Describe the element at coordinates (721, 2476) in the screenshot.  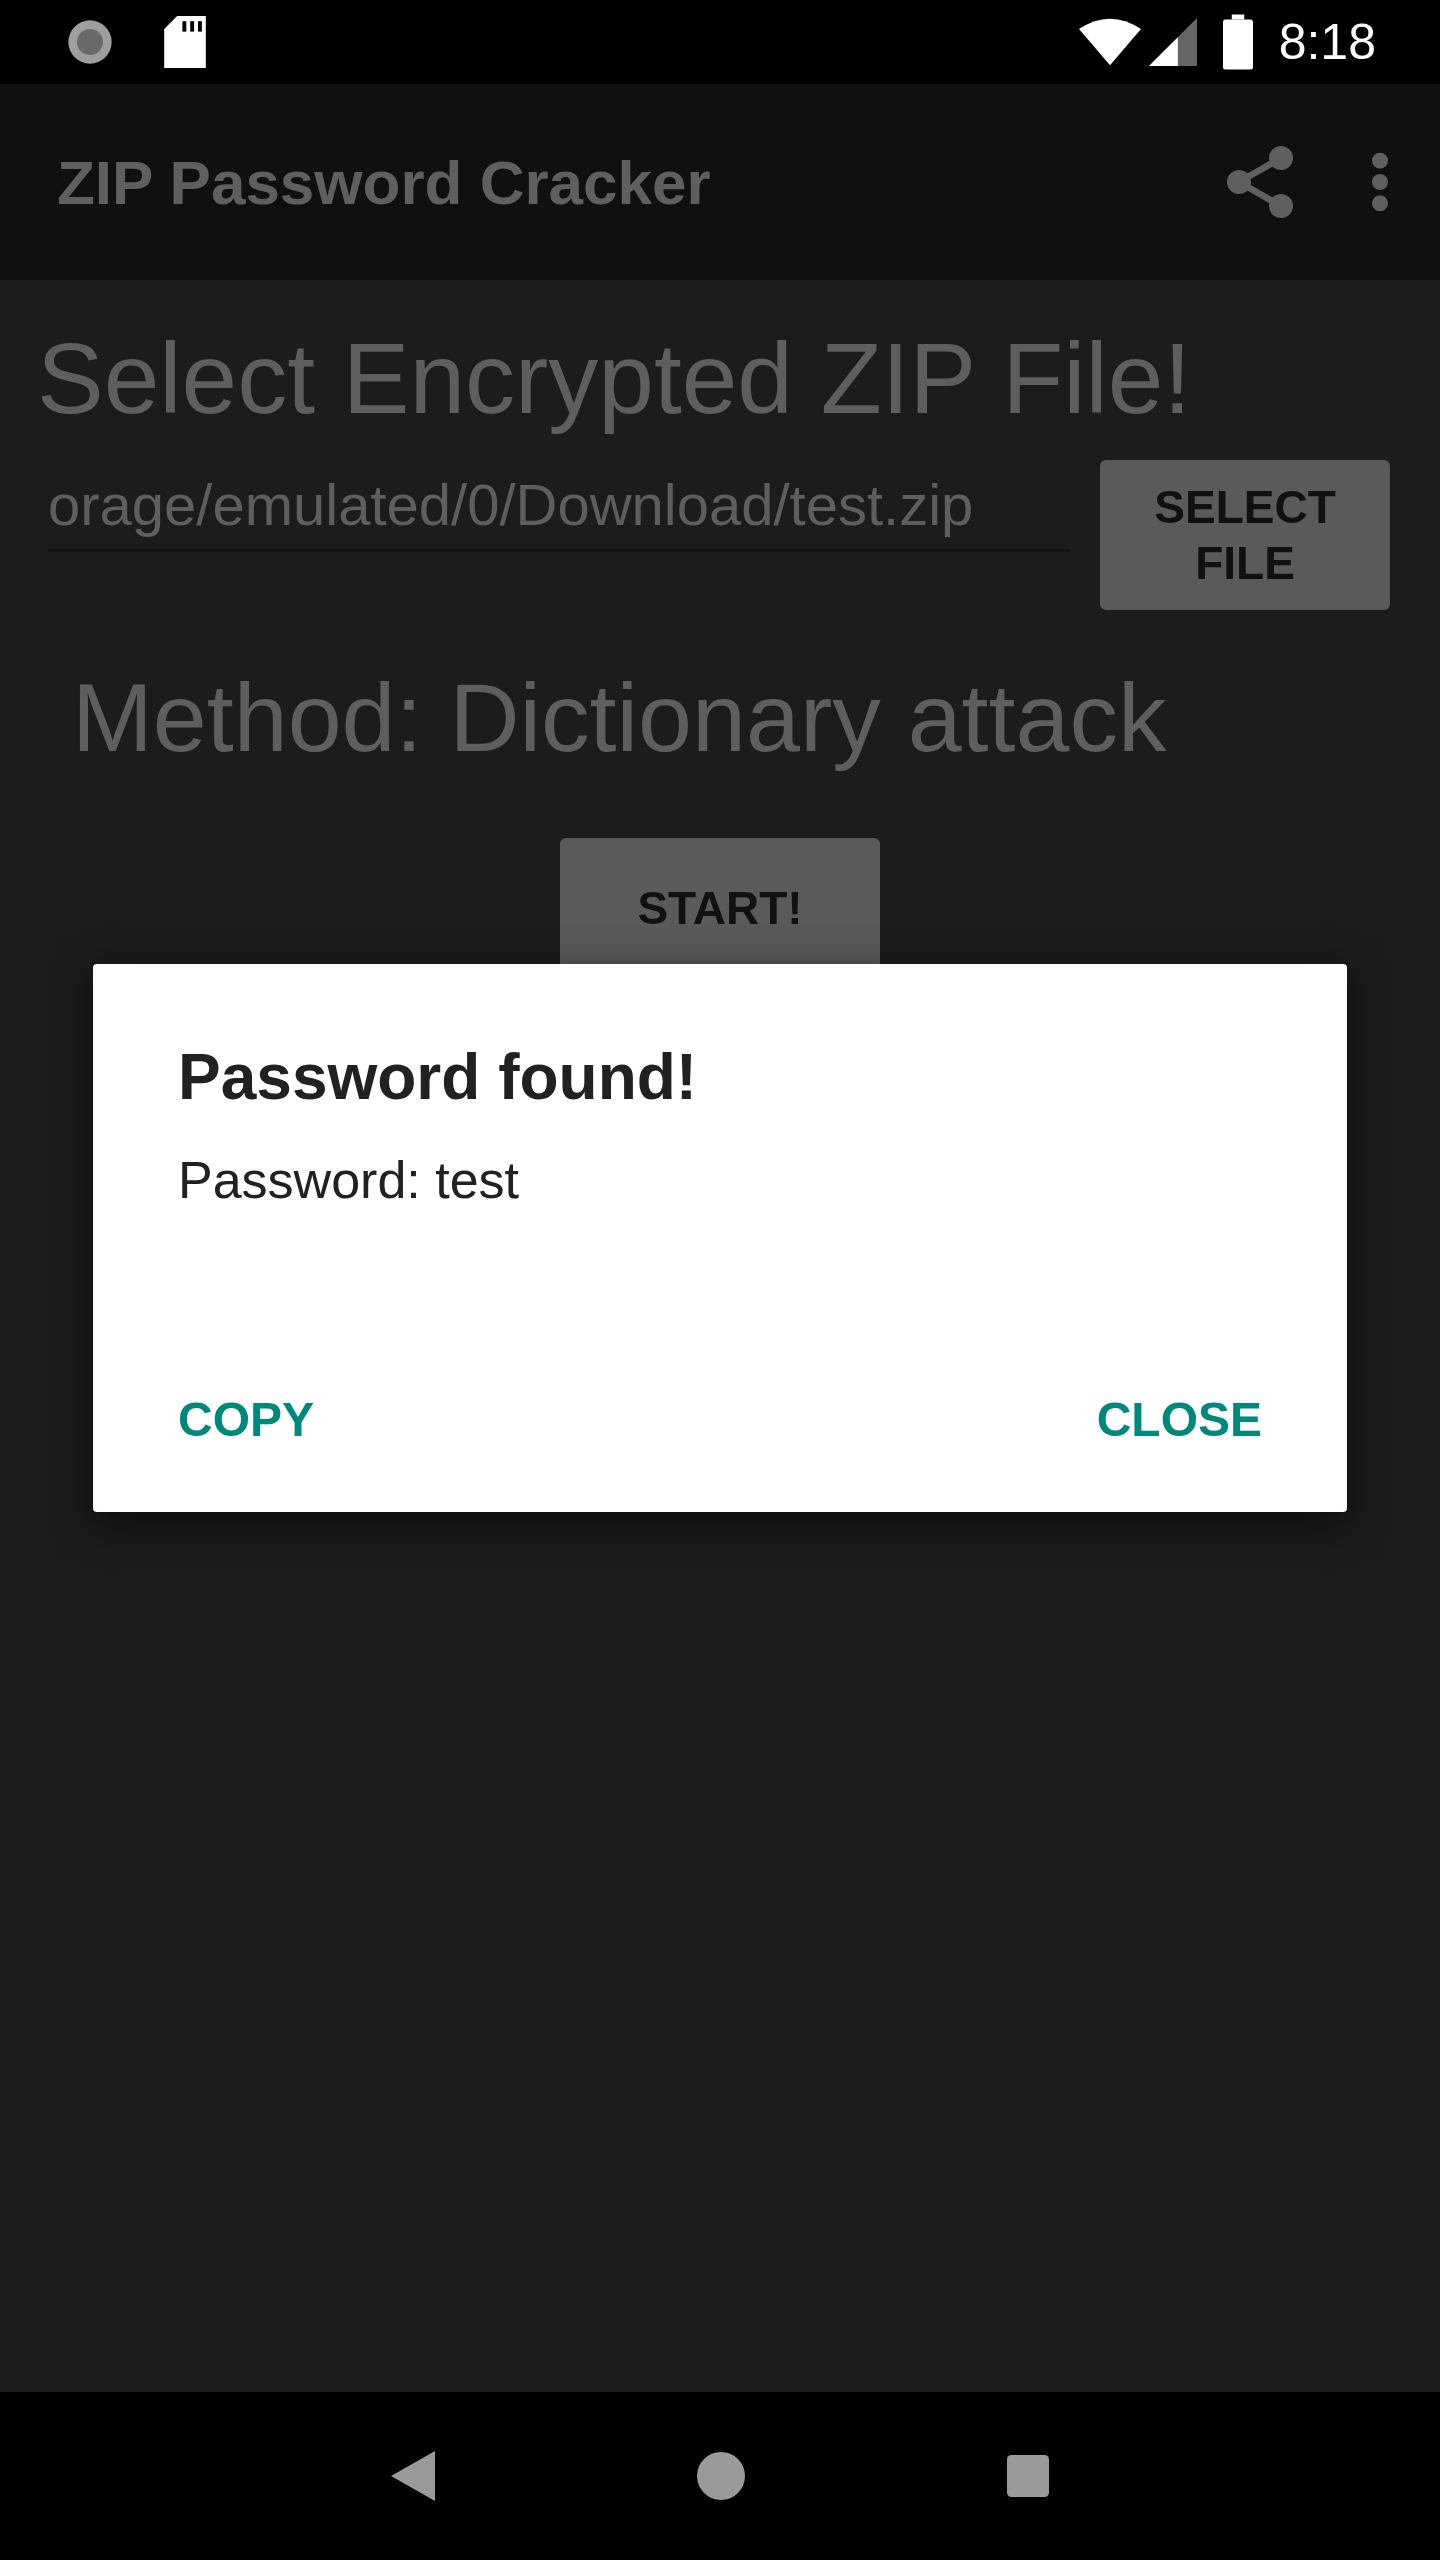
I see `home-icon` at that location.